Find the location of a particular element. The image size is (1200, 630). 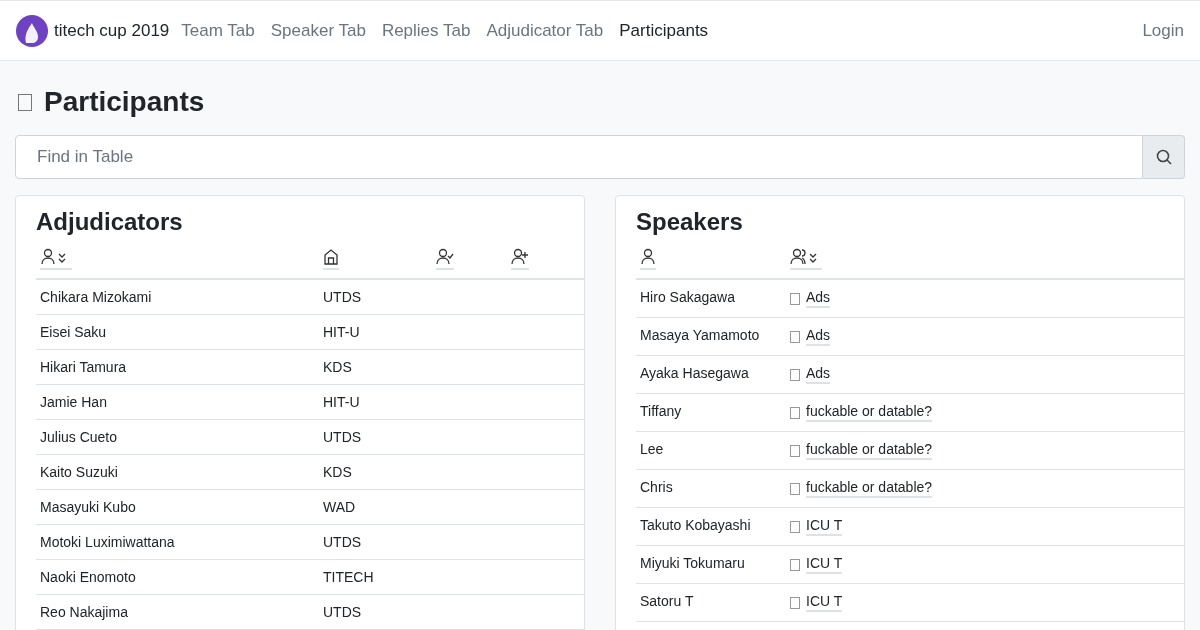

table-cell-text: Miyuki Tokumaru is located at coordinates (693, 563).